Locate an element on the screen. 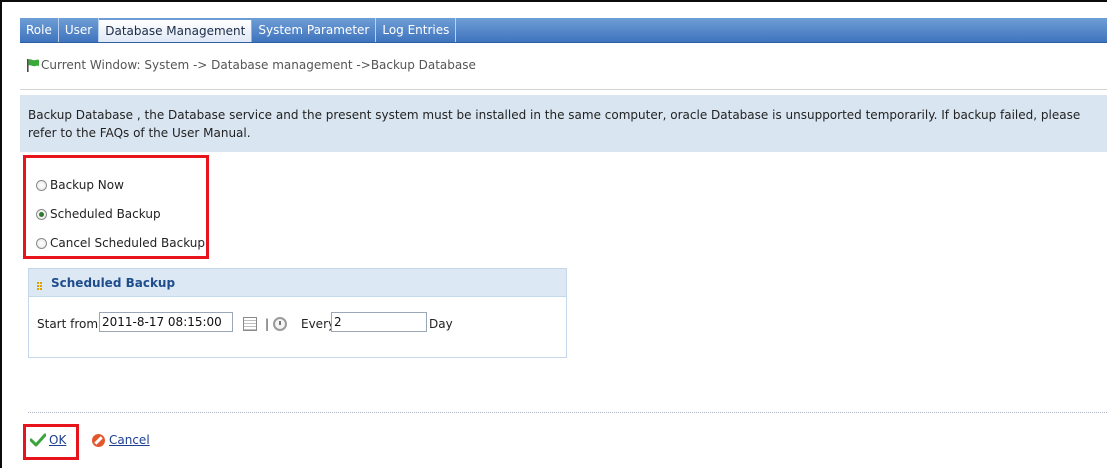 The width and height of the screenshot is (1107, 468). radio-label: Cancel Scheduled Backup is located at coordinates (128, 243).